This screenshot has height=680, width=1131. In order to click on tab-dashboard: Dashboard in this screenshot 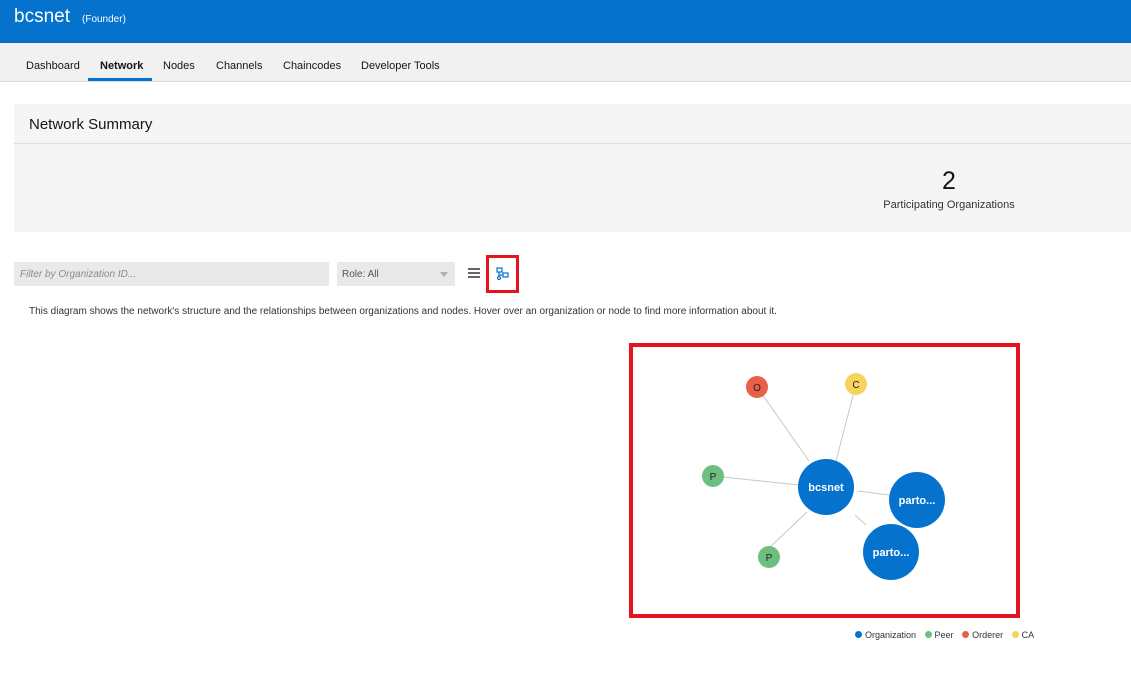, I will do `click(53, 66)`.